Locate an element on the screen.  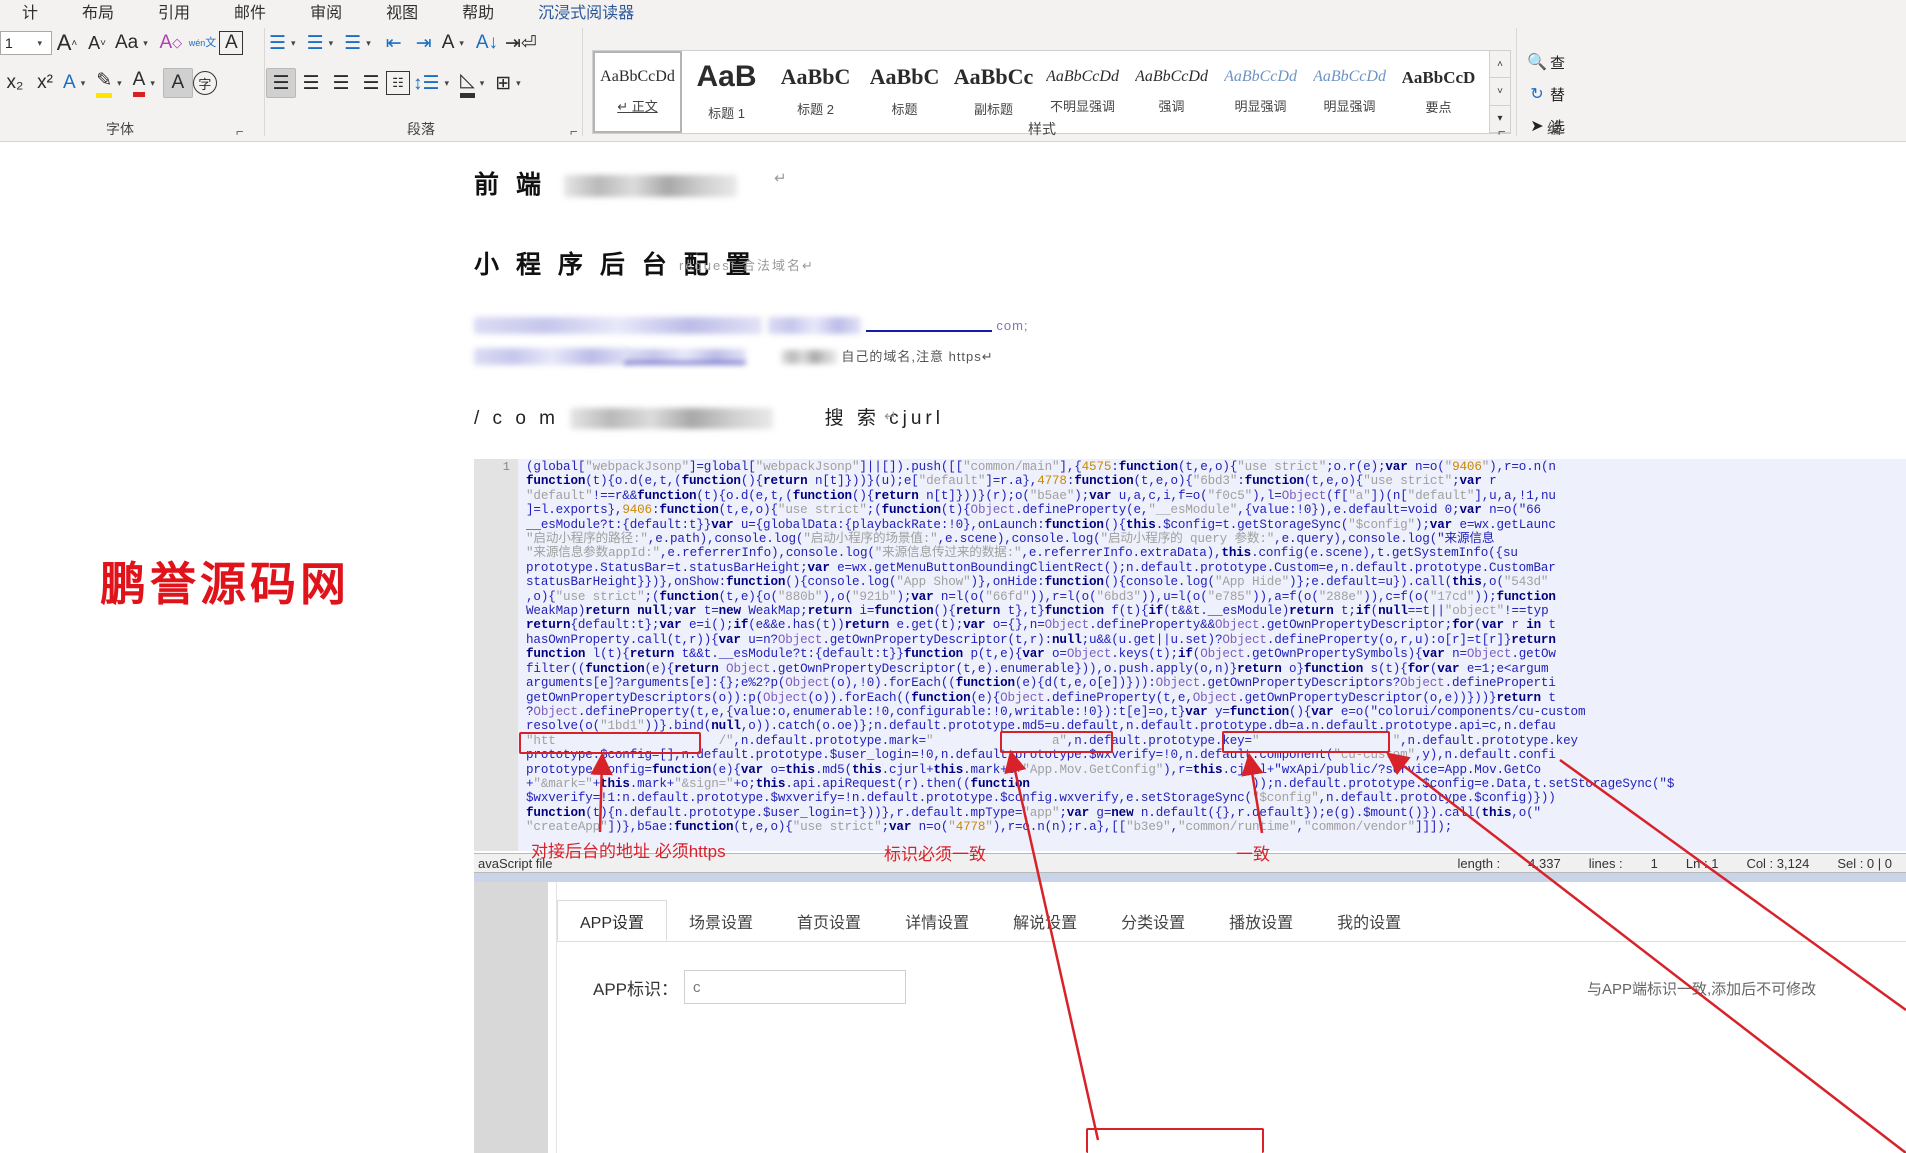
ribbon-tab-view: 视图 is located at coordinates (402, 11).